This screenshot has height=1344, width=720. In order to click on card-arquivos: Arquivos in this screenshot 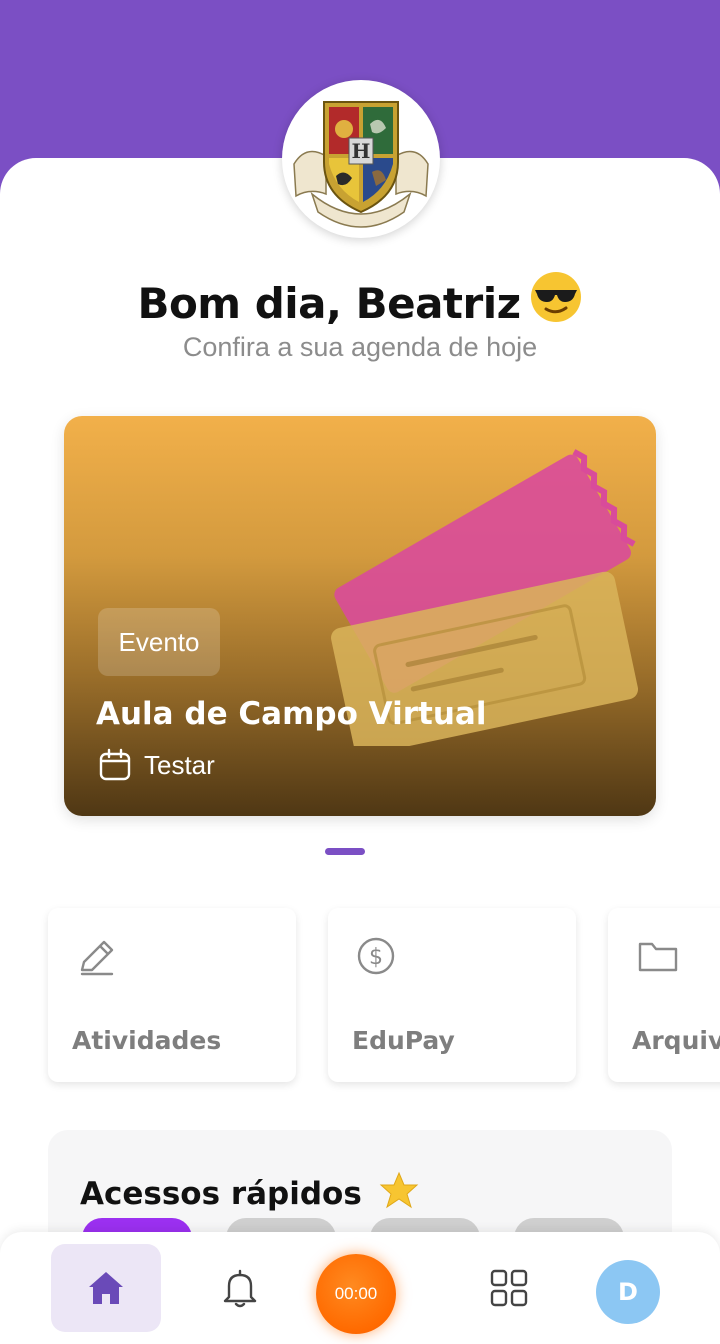, I will do `click(664, 995)`.